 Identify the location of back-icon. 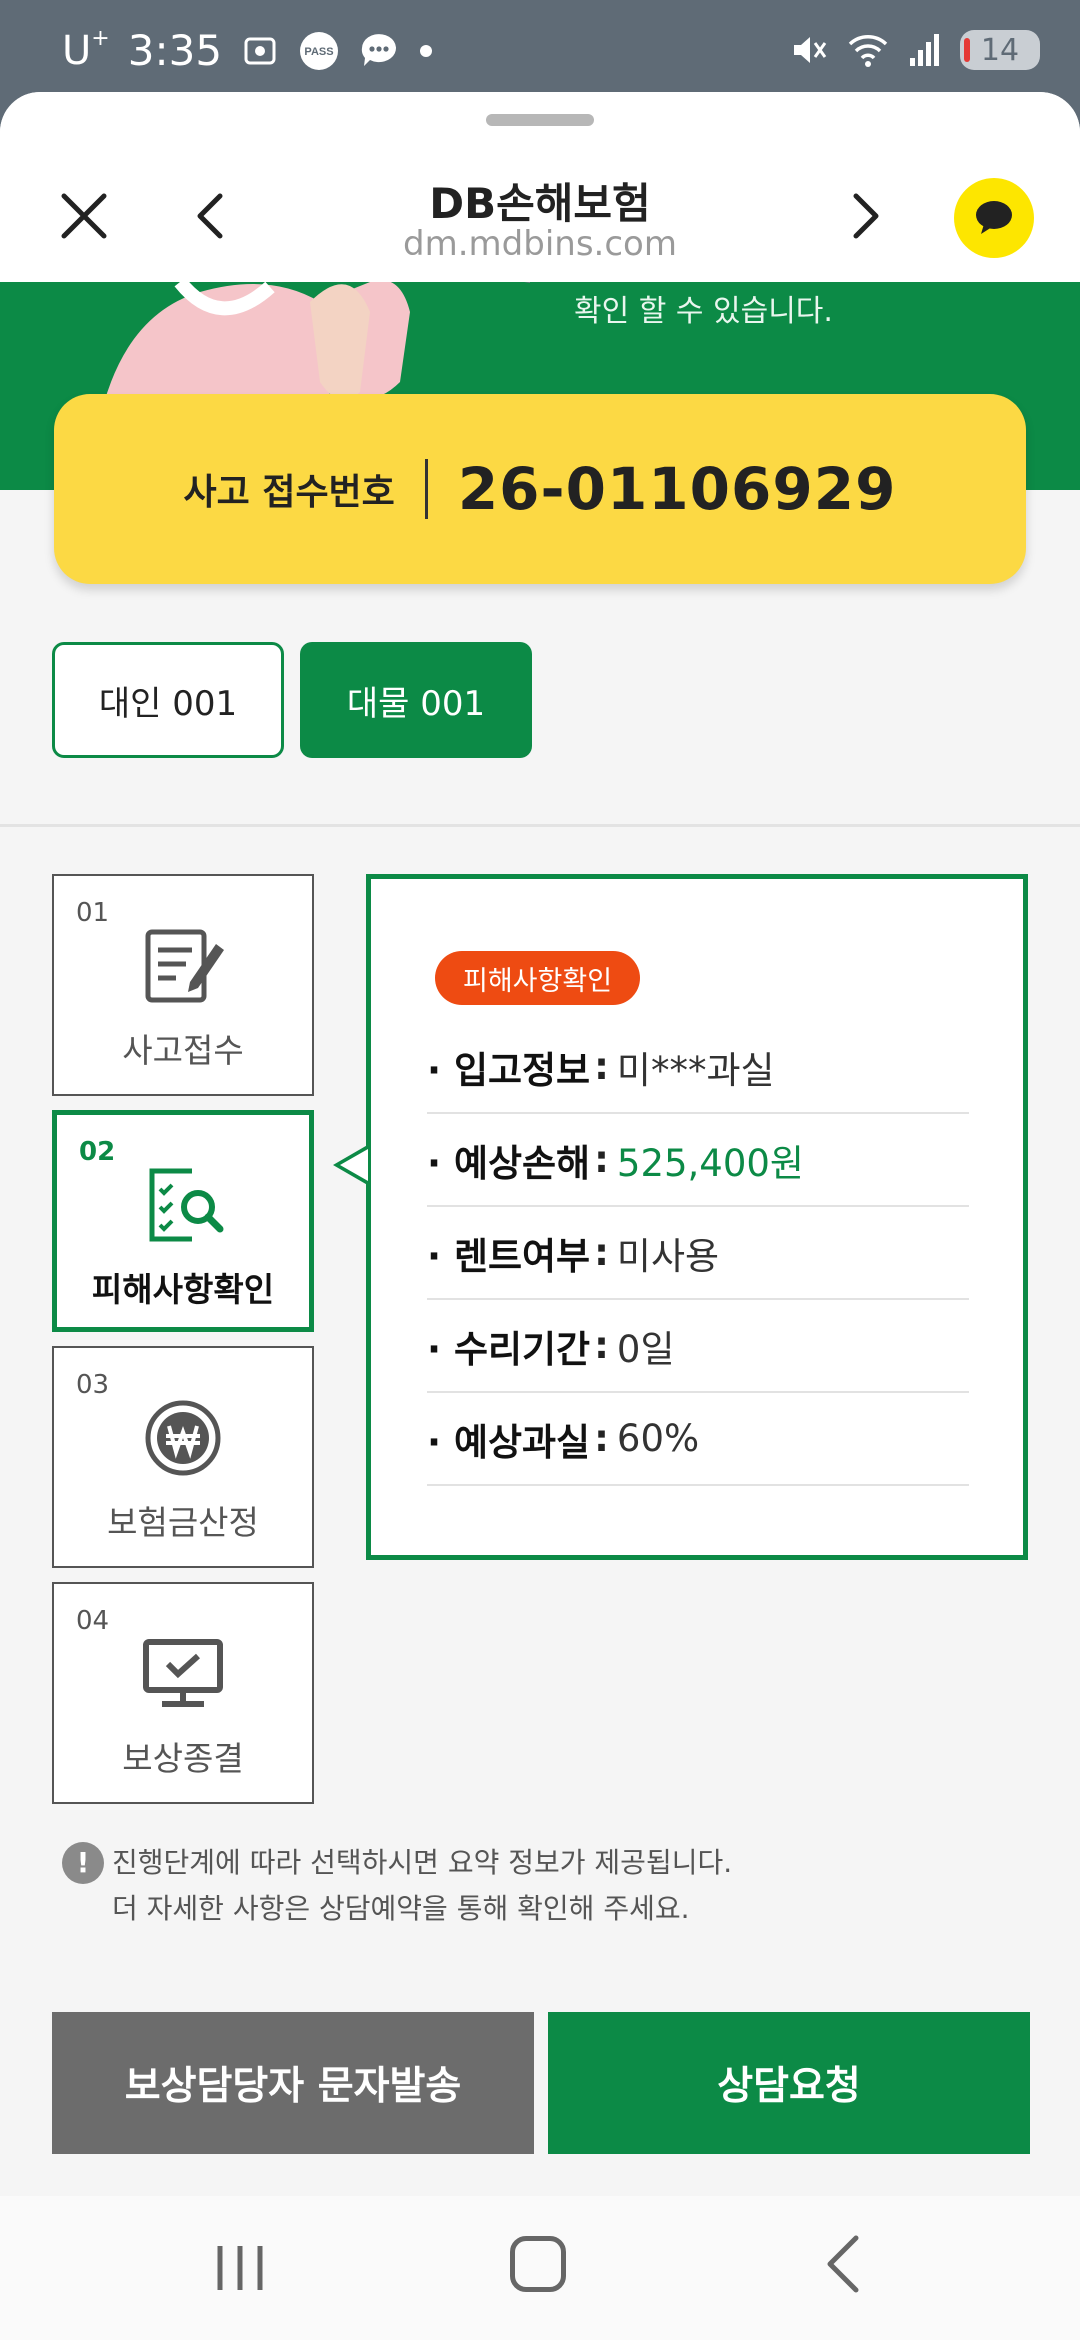
(843, 2264).